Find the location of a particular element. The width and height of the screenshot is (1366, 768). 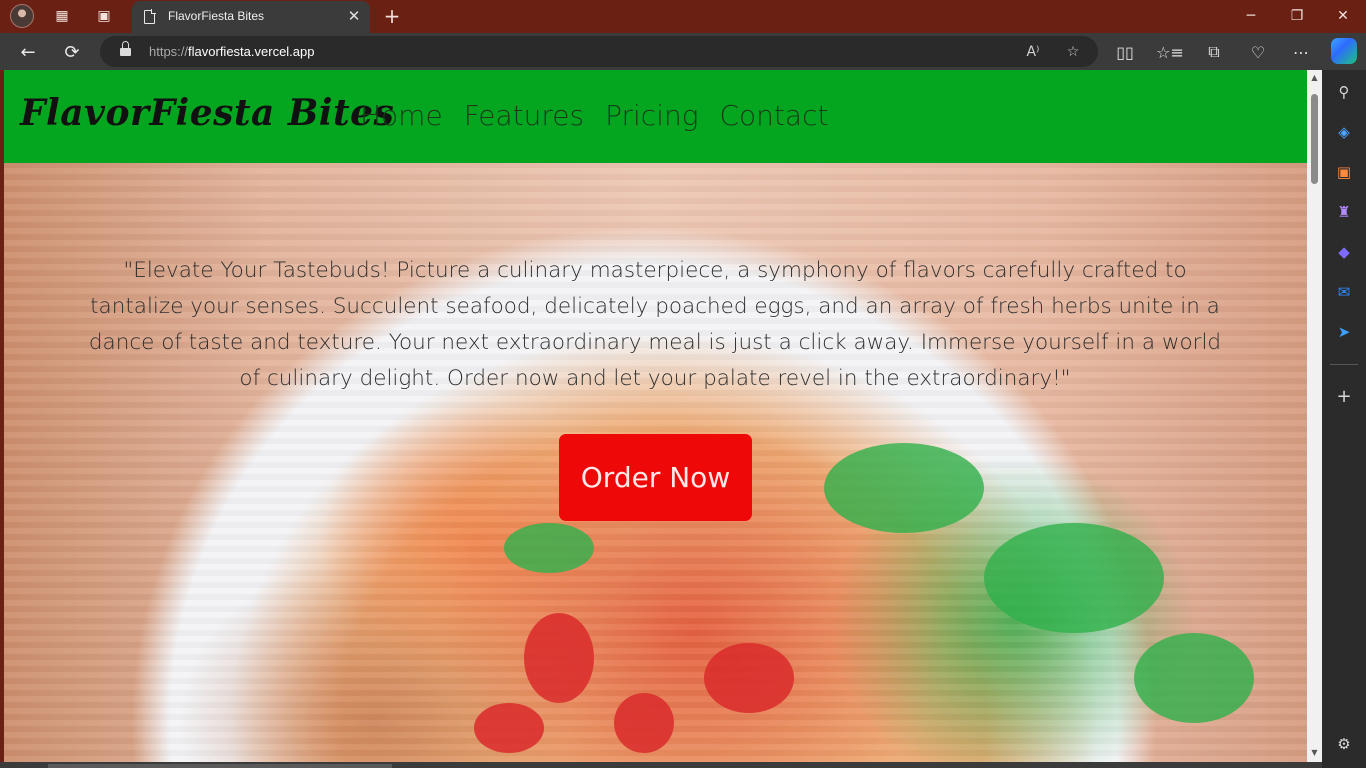

new-tab-button: + is located at coordinates (392, 16).